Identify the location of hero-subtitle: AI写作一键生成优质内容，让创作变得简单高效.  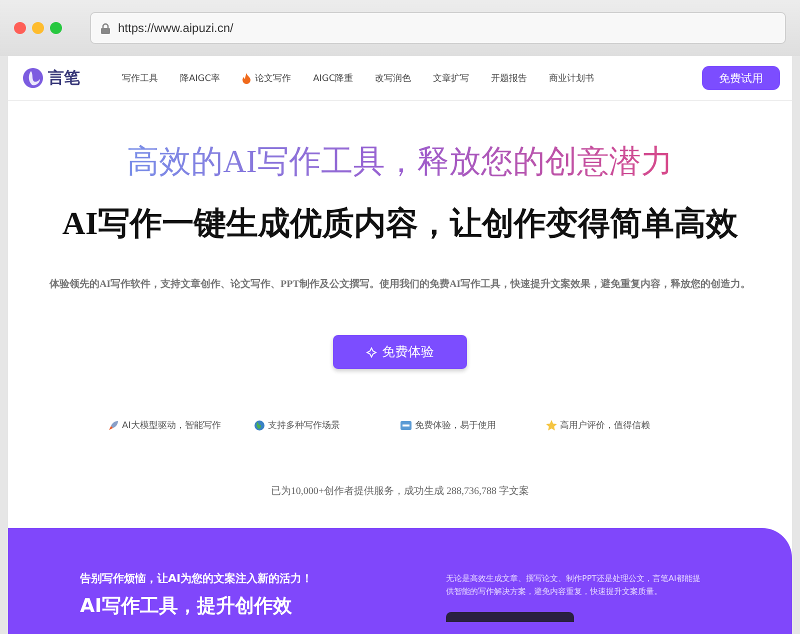
(400, 223).